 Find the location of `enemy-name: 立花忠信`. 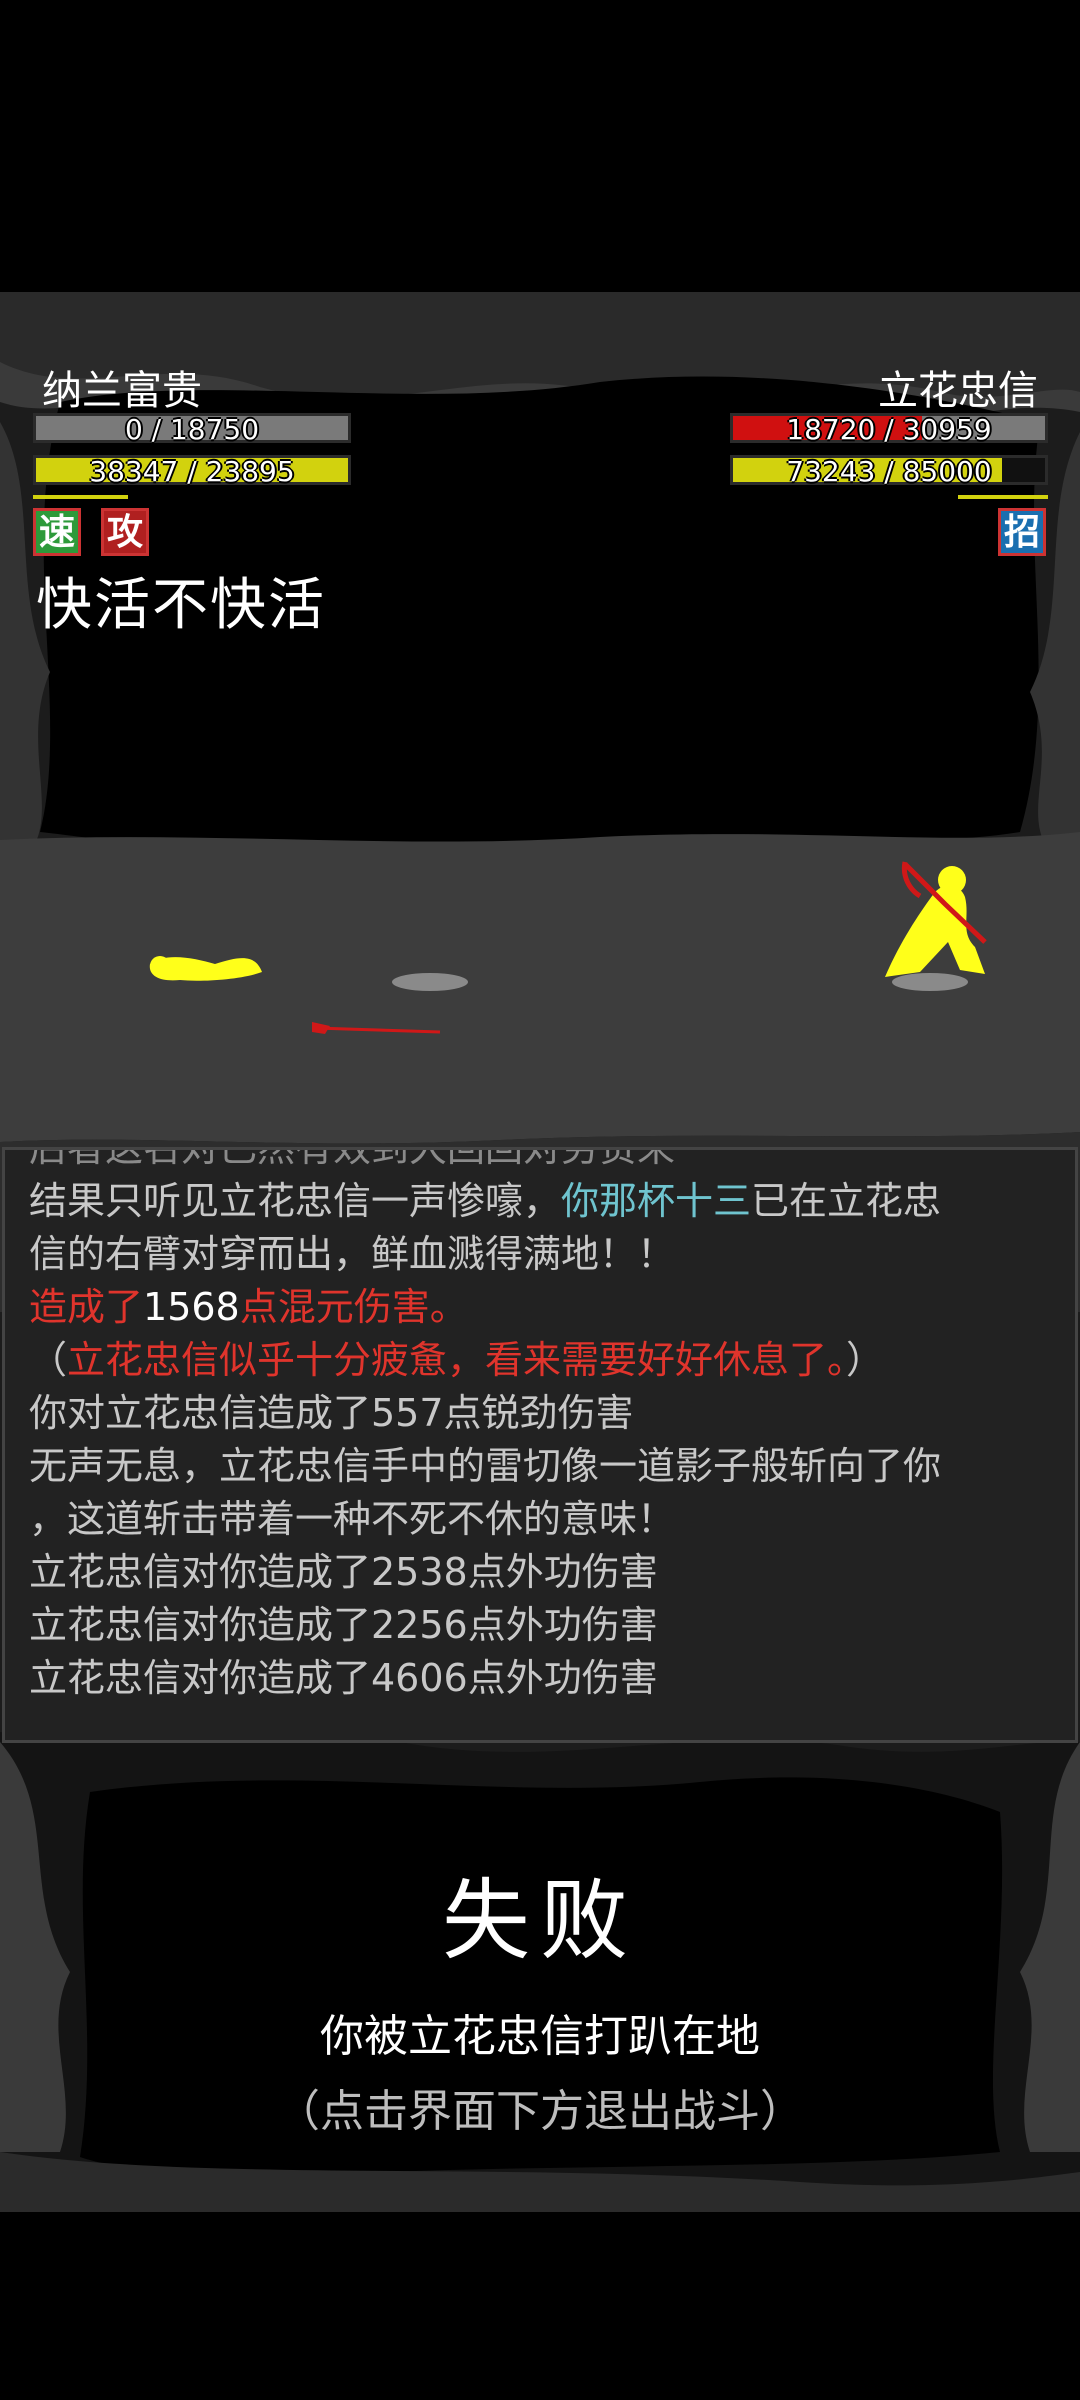

enemy-name: 立花忠信 is located at coordinates (958, 391).